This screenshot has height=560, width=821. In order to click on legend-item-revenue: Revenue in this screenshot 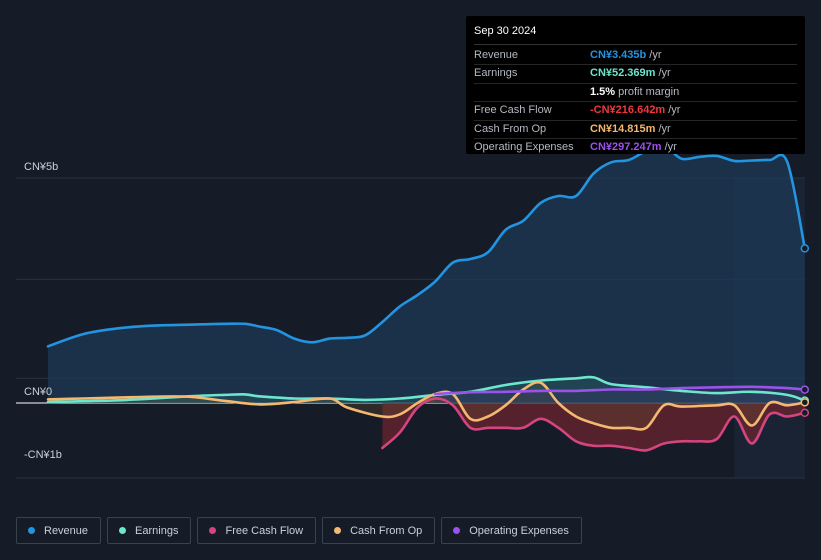, I will do `click(59, 530)`.